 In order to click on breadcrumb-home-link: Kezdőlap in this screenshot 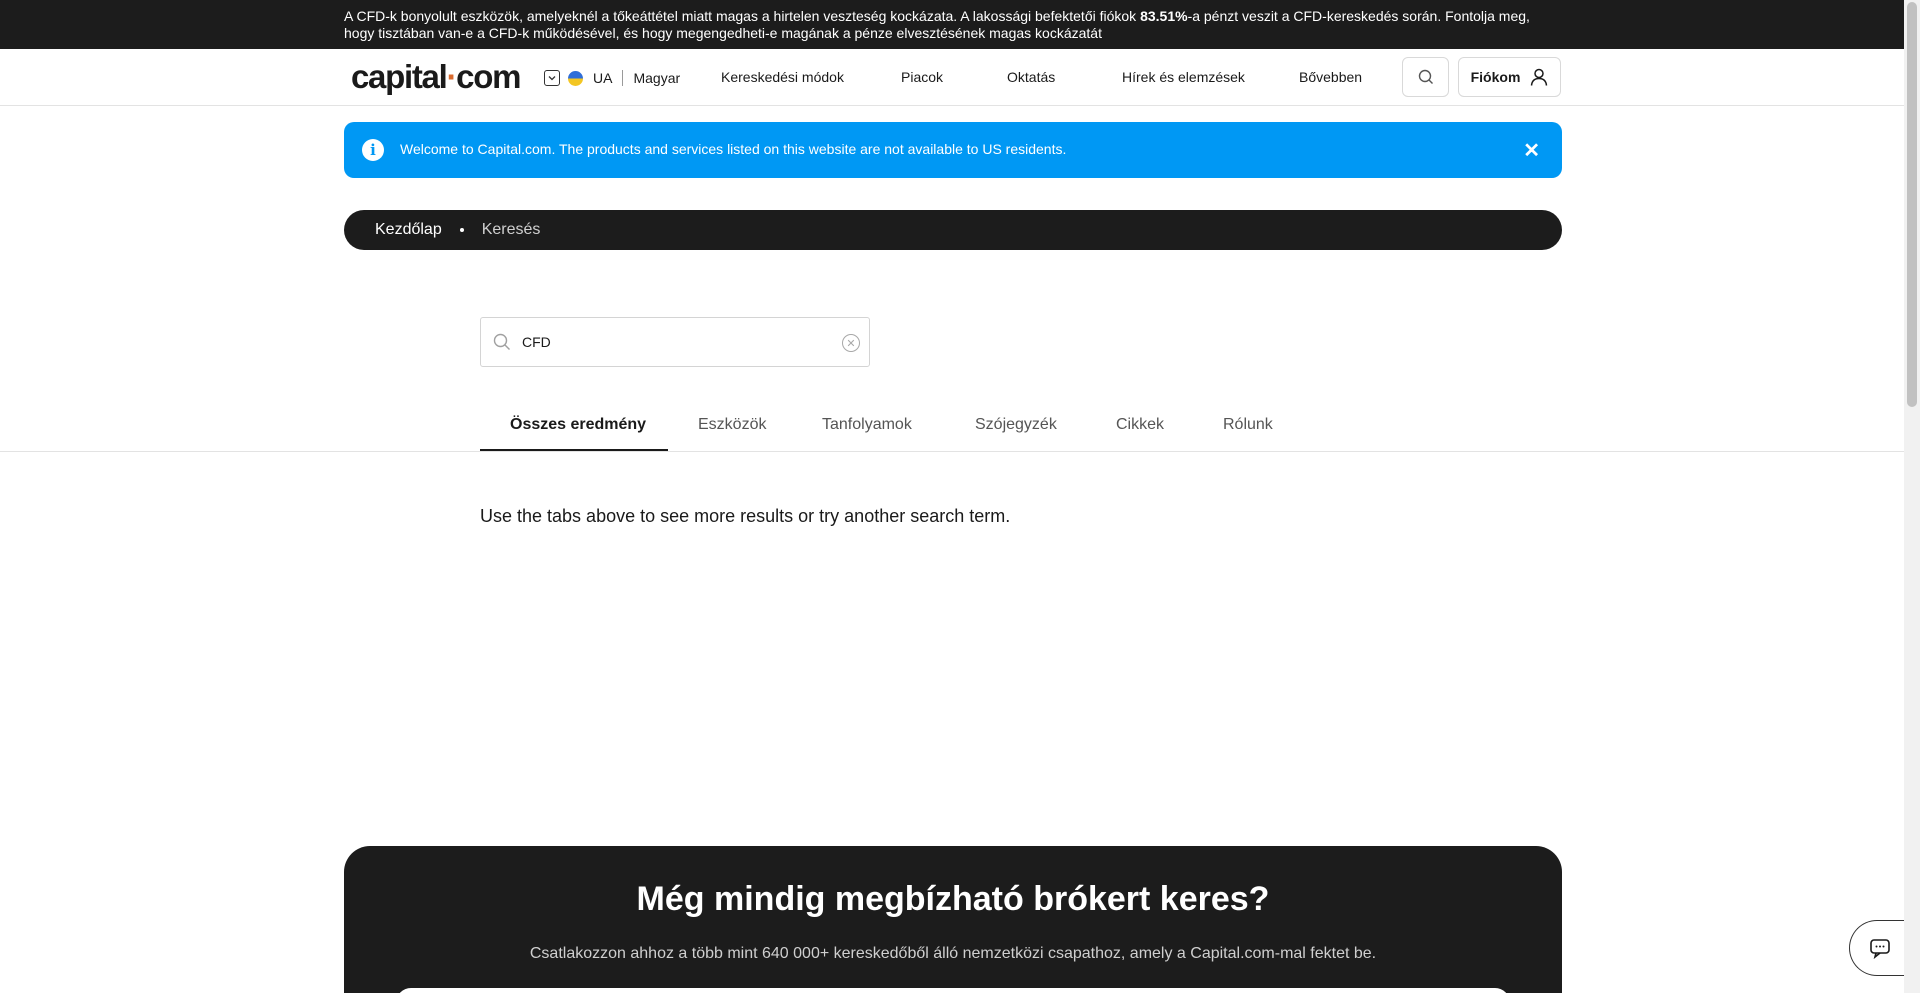, I will do `click(408, 230)`.